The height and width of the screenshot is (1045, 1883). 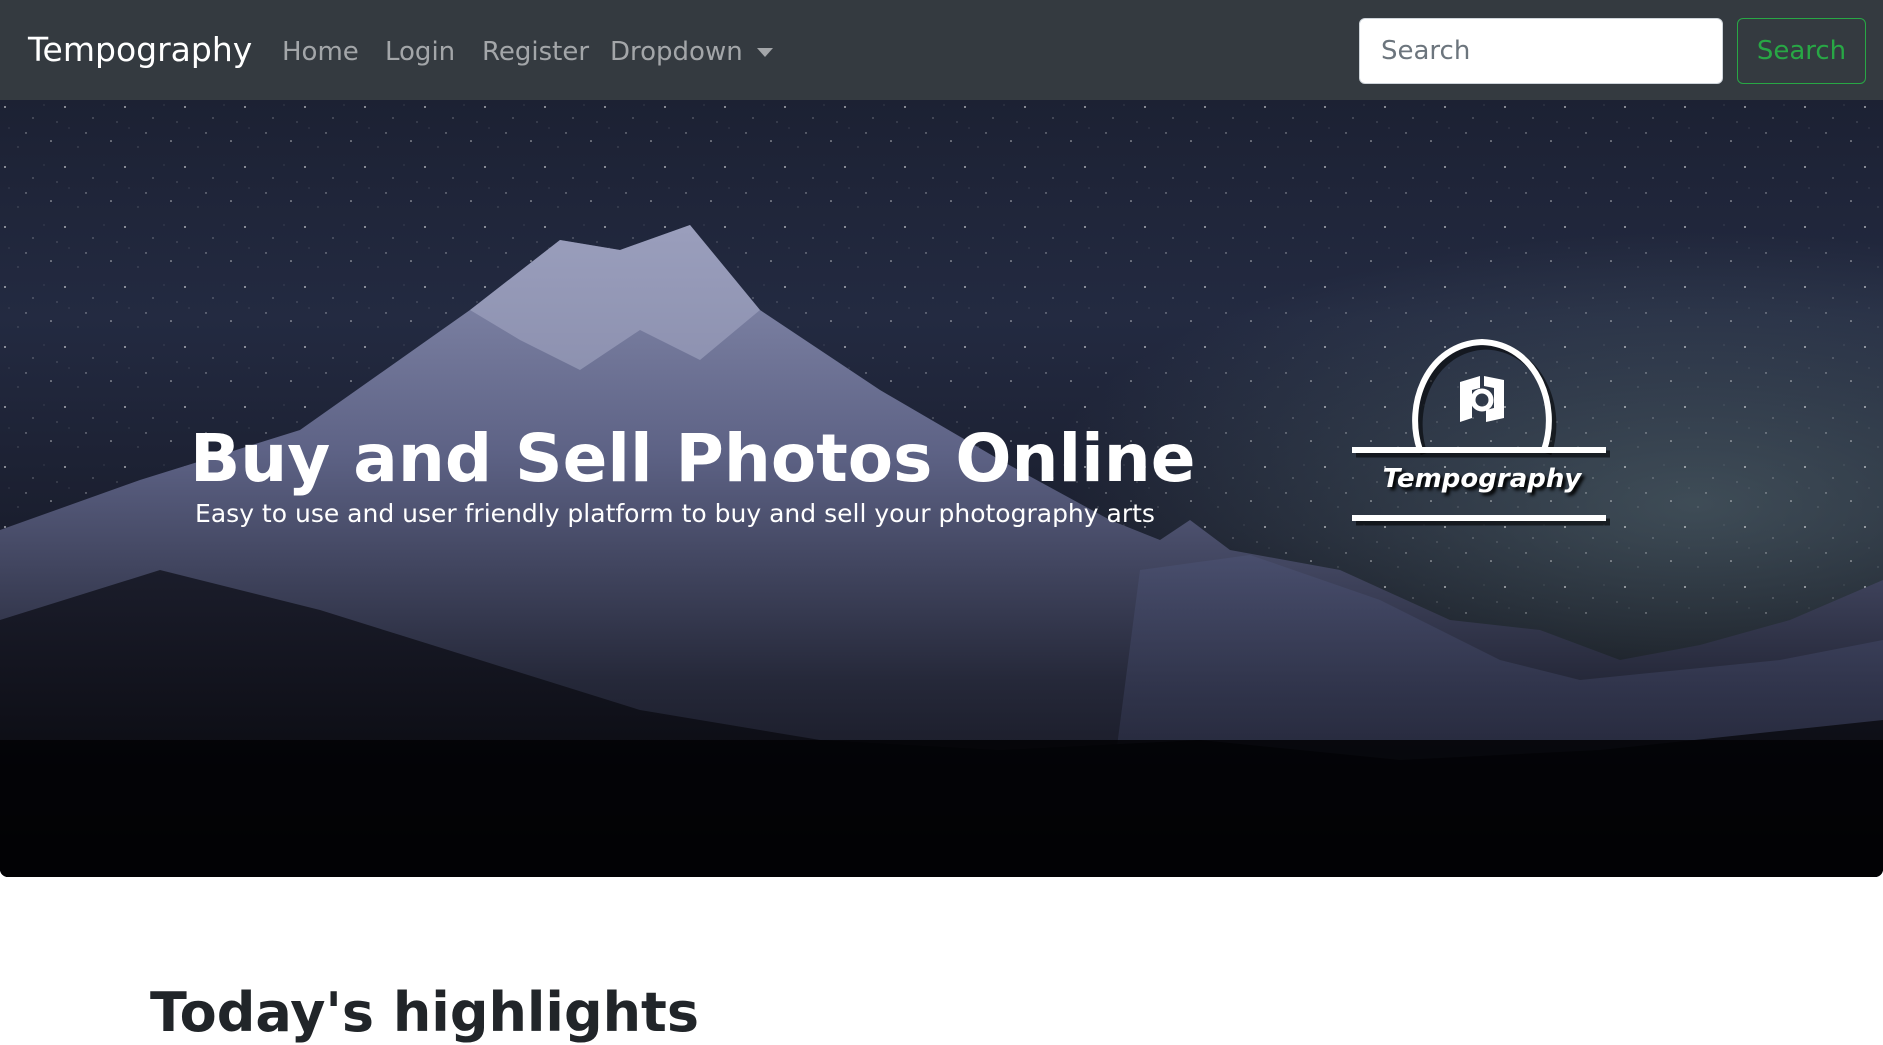 What do you see at coordinates (1541, 51) in the screenshot?
I see `search-input` at bounding box center [1541, 51].